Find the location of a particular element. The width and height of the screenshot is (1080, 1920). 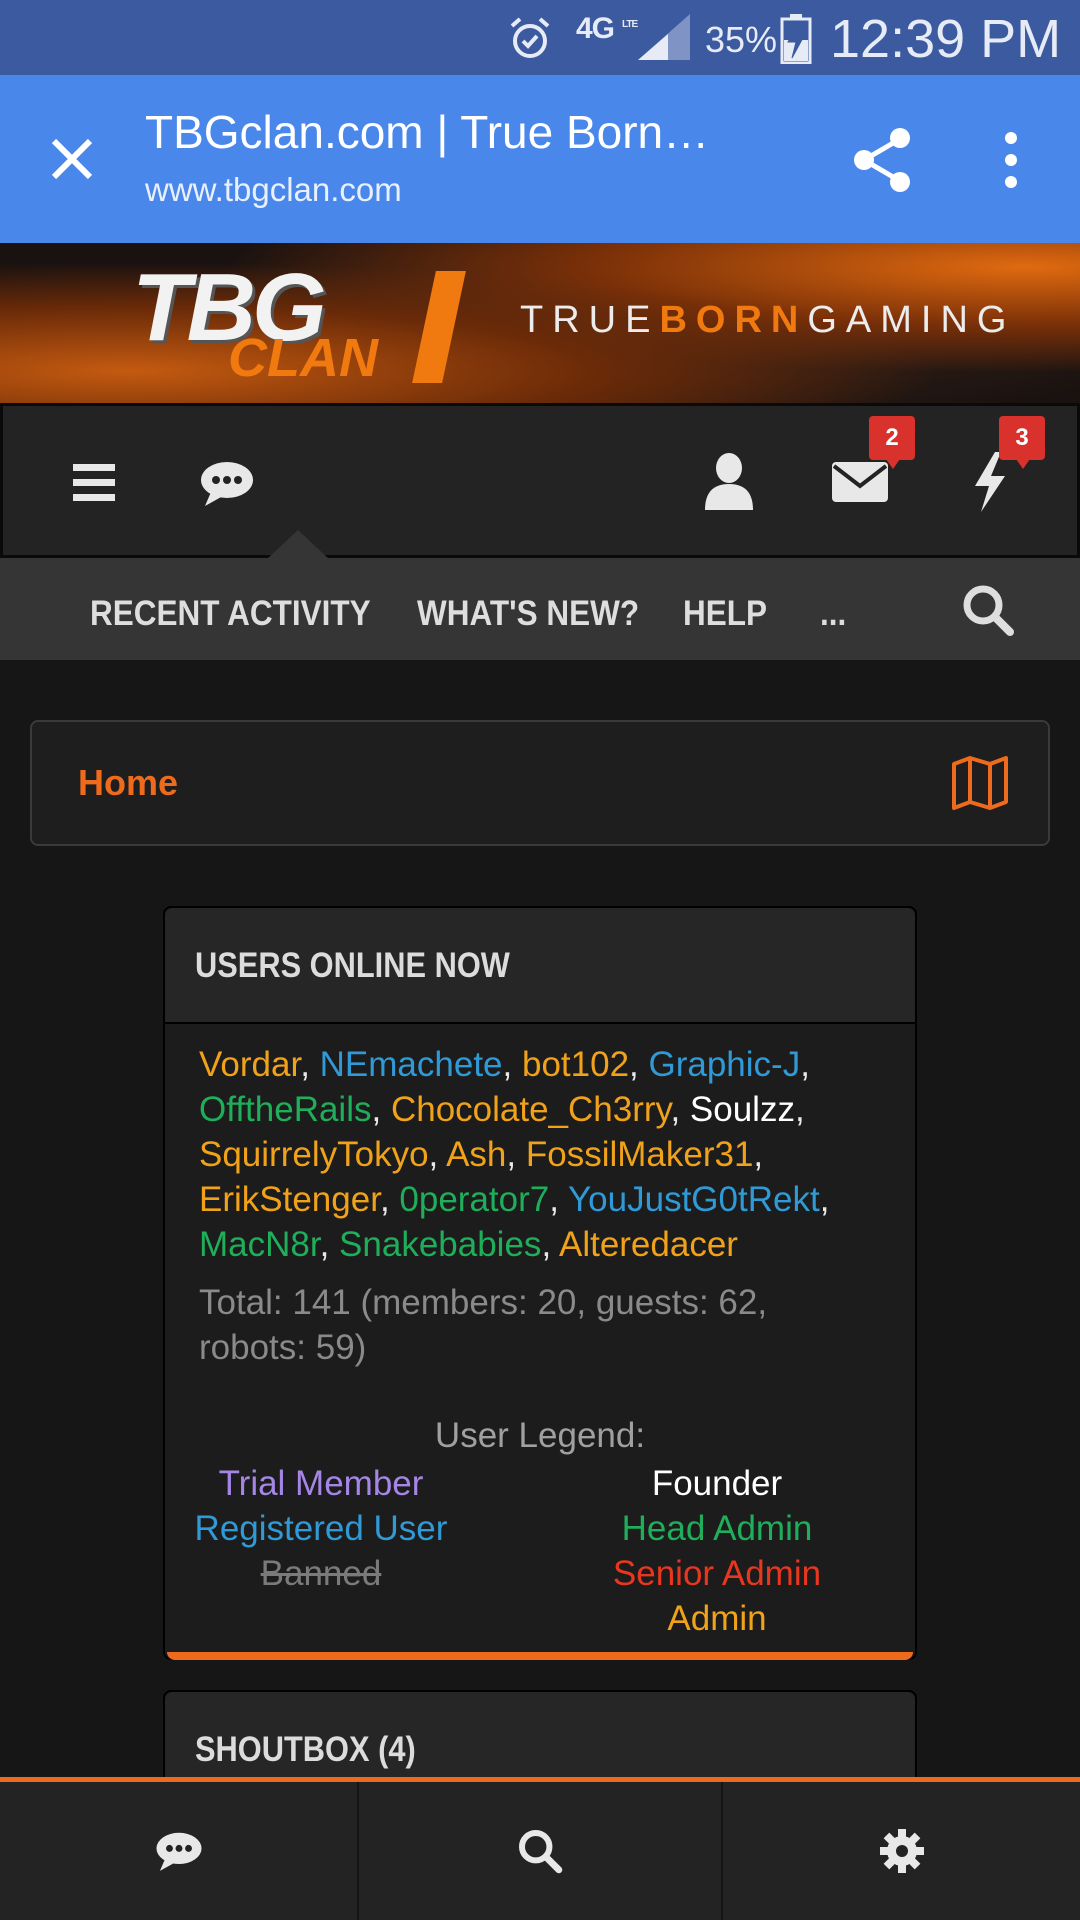

gear-icon is located at coordinates (901, 1851).